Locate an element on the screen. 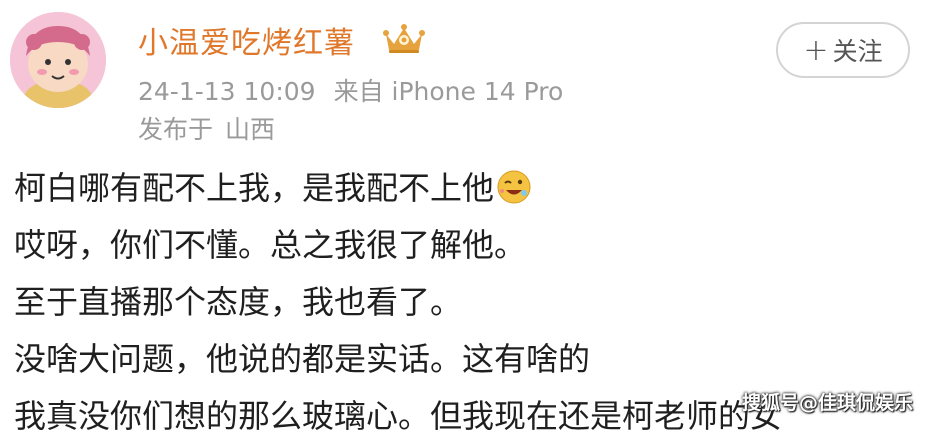 Image resolution: width=933 pixels, height=445 pixels. content-line: 柯白哪有配不上我，是我配不上他 is located at coordinates (469, 188).